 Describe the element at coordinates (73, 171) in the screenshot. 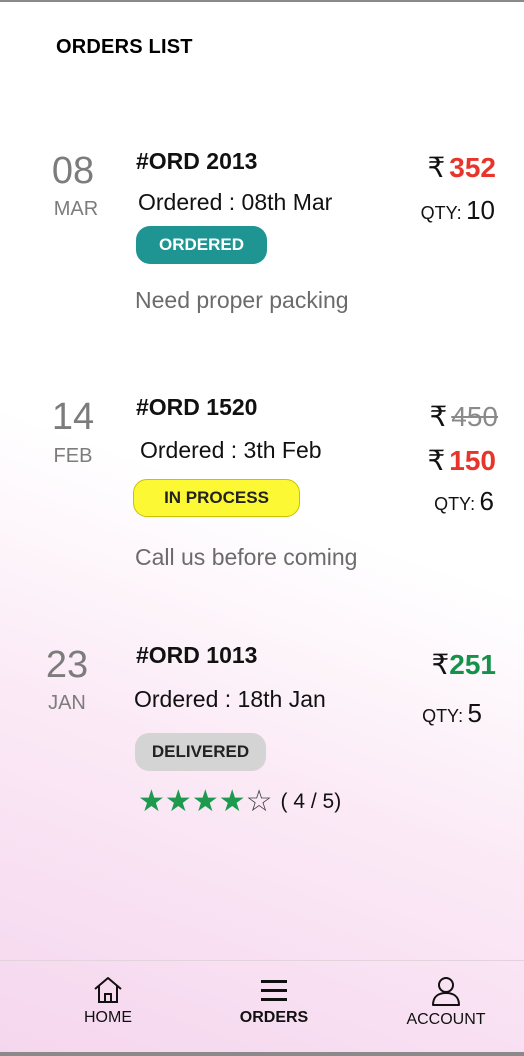

I see `order-day: 08` at that location.